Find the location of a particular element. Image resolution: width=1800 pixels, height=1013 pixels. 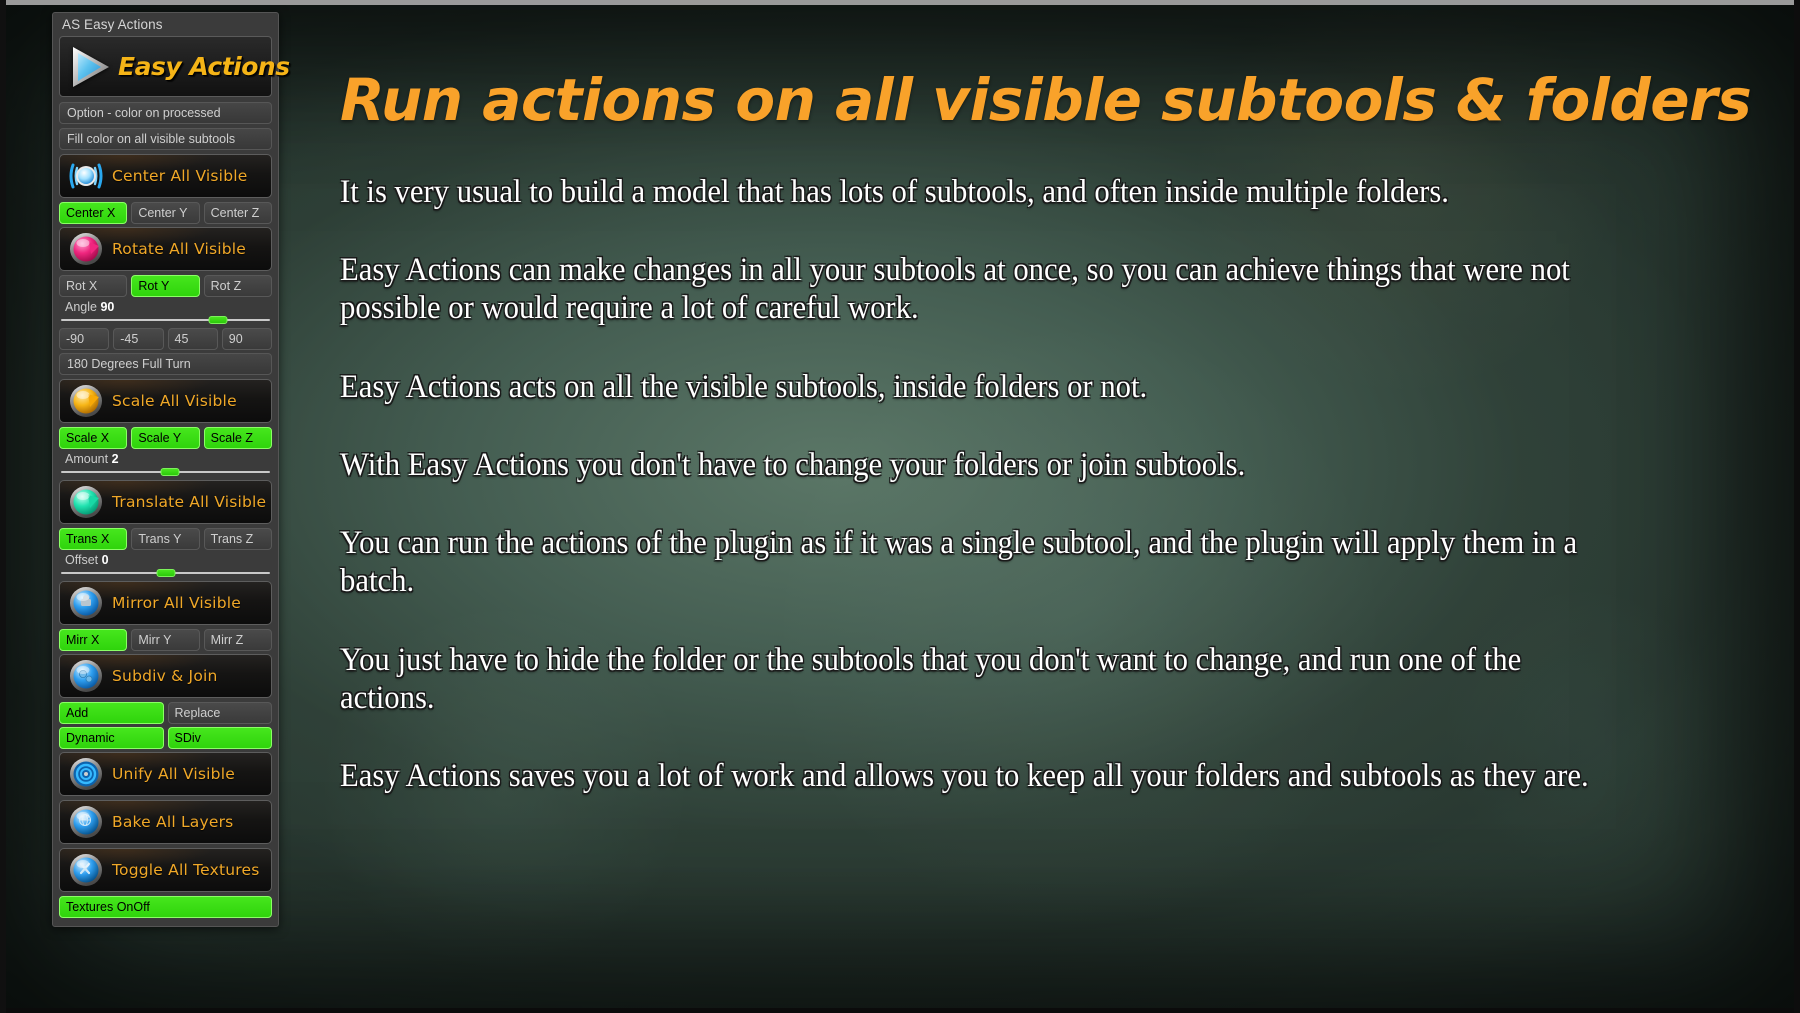

scale-all-visible-toggle-scale-y: Scale Y is located at coordinates (165, 438).